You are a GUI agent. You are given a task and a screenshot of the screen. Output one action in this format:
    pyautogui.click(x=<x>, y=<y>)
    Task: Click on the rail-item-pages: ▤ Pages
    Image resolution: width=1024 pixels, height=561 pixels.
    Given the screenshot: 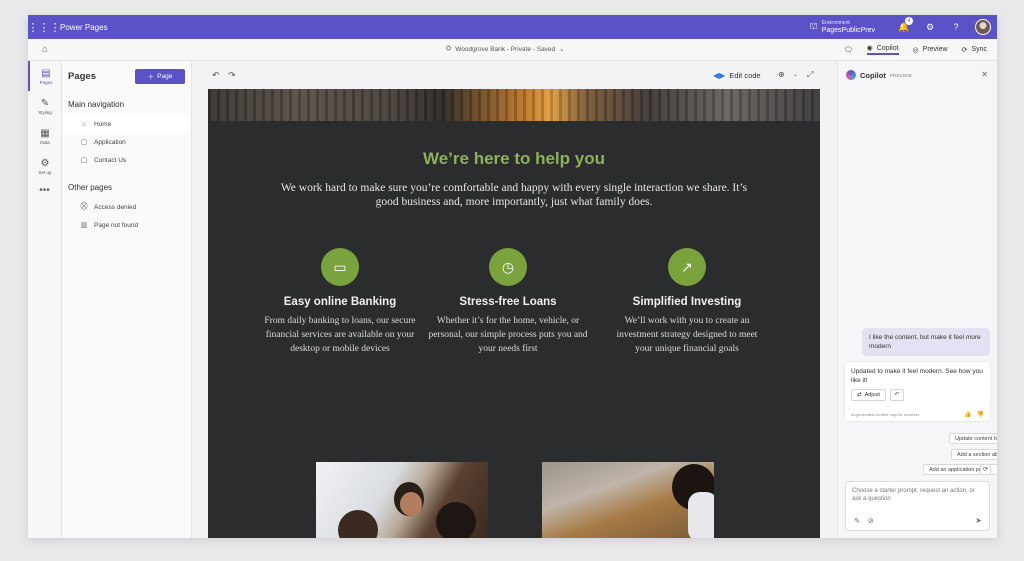 What is the action you would take?
    pyautogui.click(x=45, y=76)
    